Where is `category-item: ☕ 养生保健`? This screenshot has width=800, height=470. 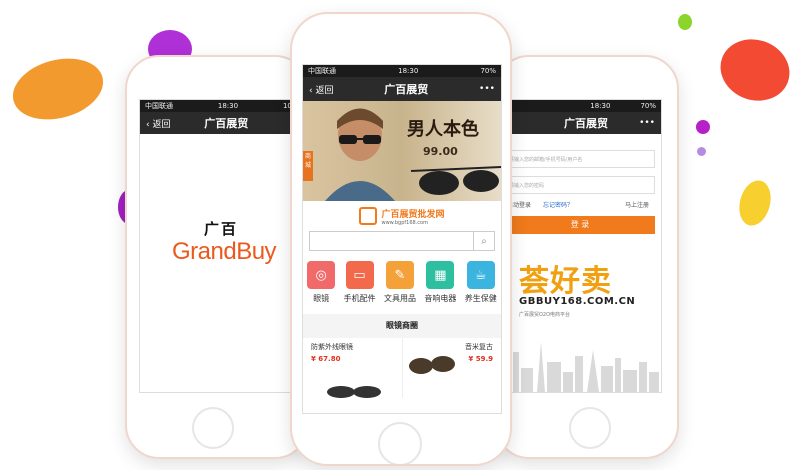
category-item: ☕ 养生保健 is located at coordinates (481, 282).